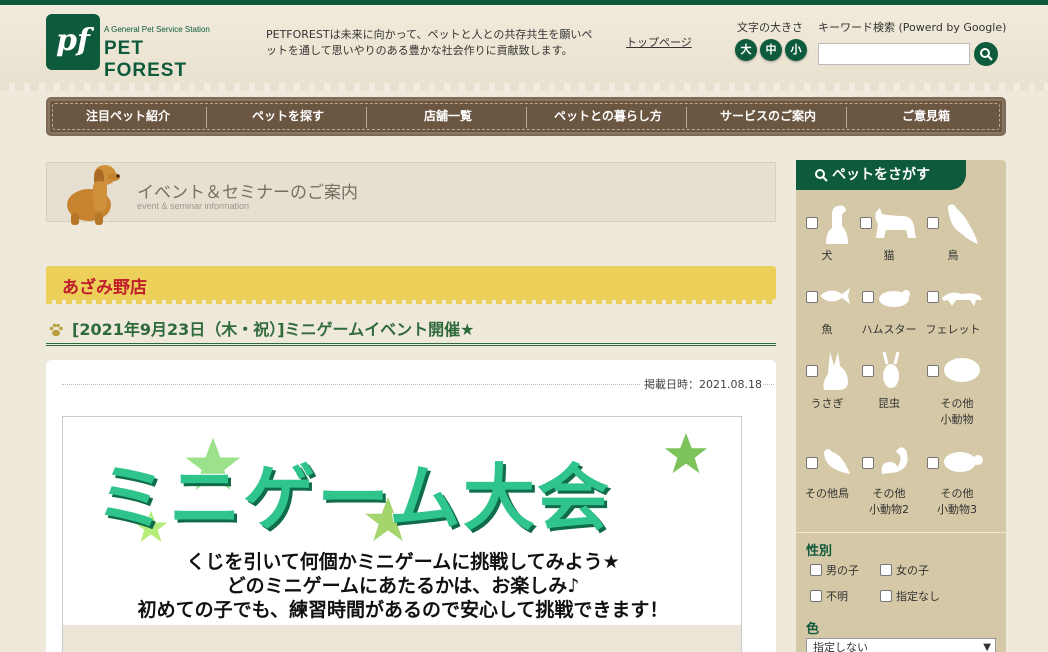 The image size is (1048, 652). Describe the element at coordinates (403, 562) in the screenshot. I see `flyer-line-1: くじを引いて何個かミニゲームに挑戦してみよう★` at that location.